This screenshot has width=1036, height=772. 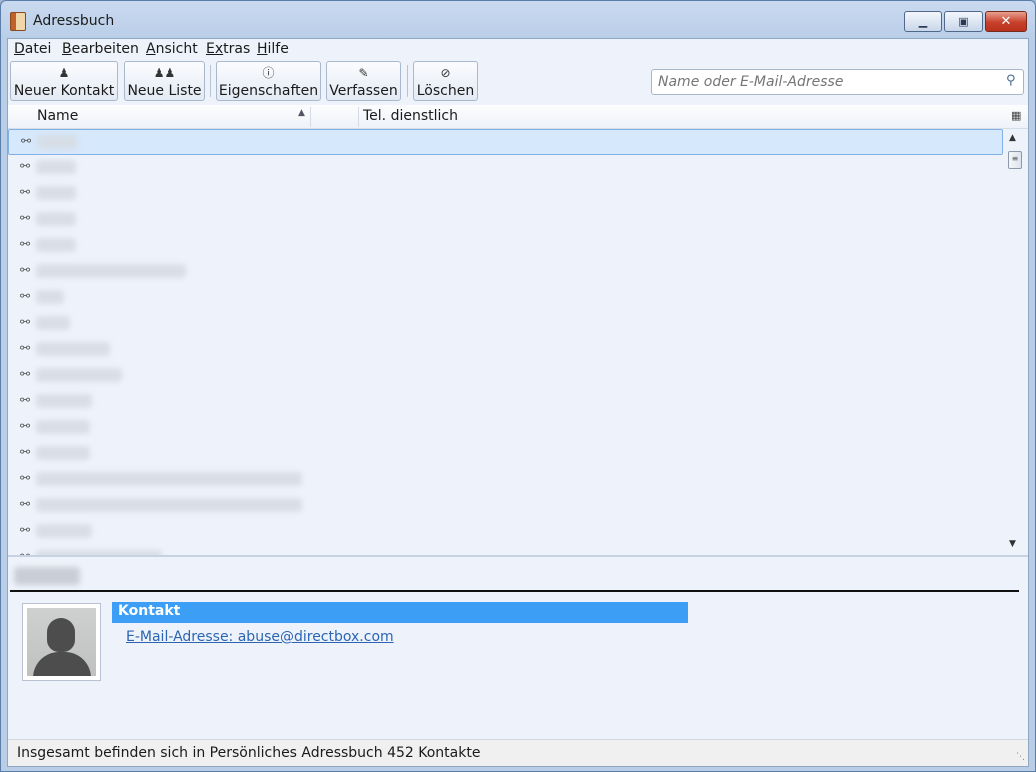 What do you see at coordinates (410, 116) in the screenshot?
I see `column-header-tel: Tel. dienstlich` at bounding box center [410, 116].